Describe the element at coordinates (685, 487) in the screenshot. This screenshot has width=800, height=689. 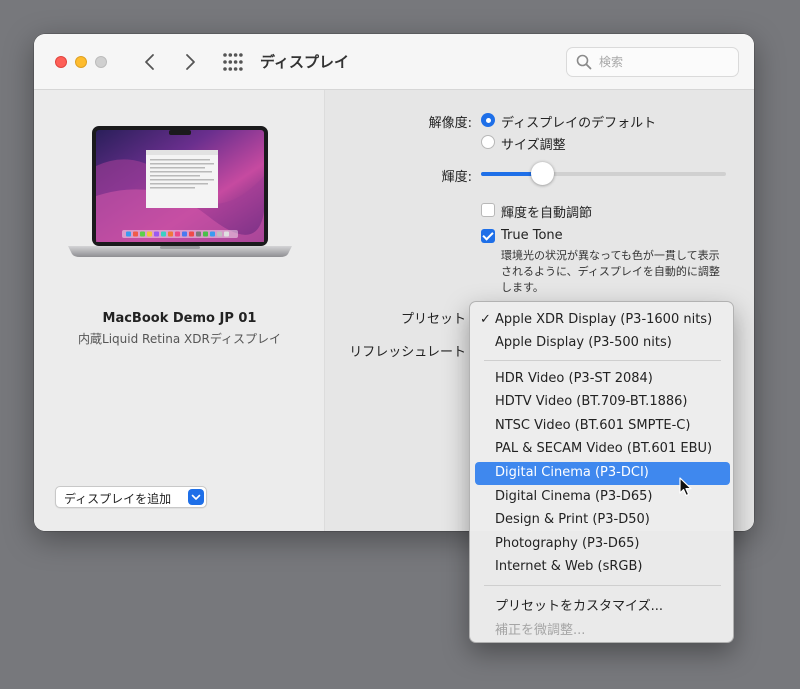
I see `mouse-pointer-icon` at that location.